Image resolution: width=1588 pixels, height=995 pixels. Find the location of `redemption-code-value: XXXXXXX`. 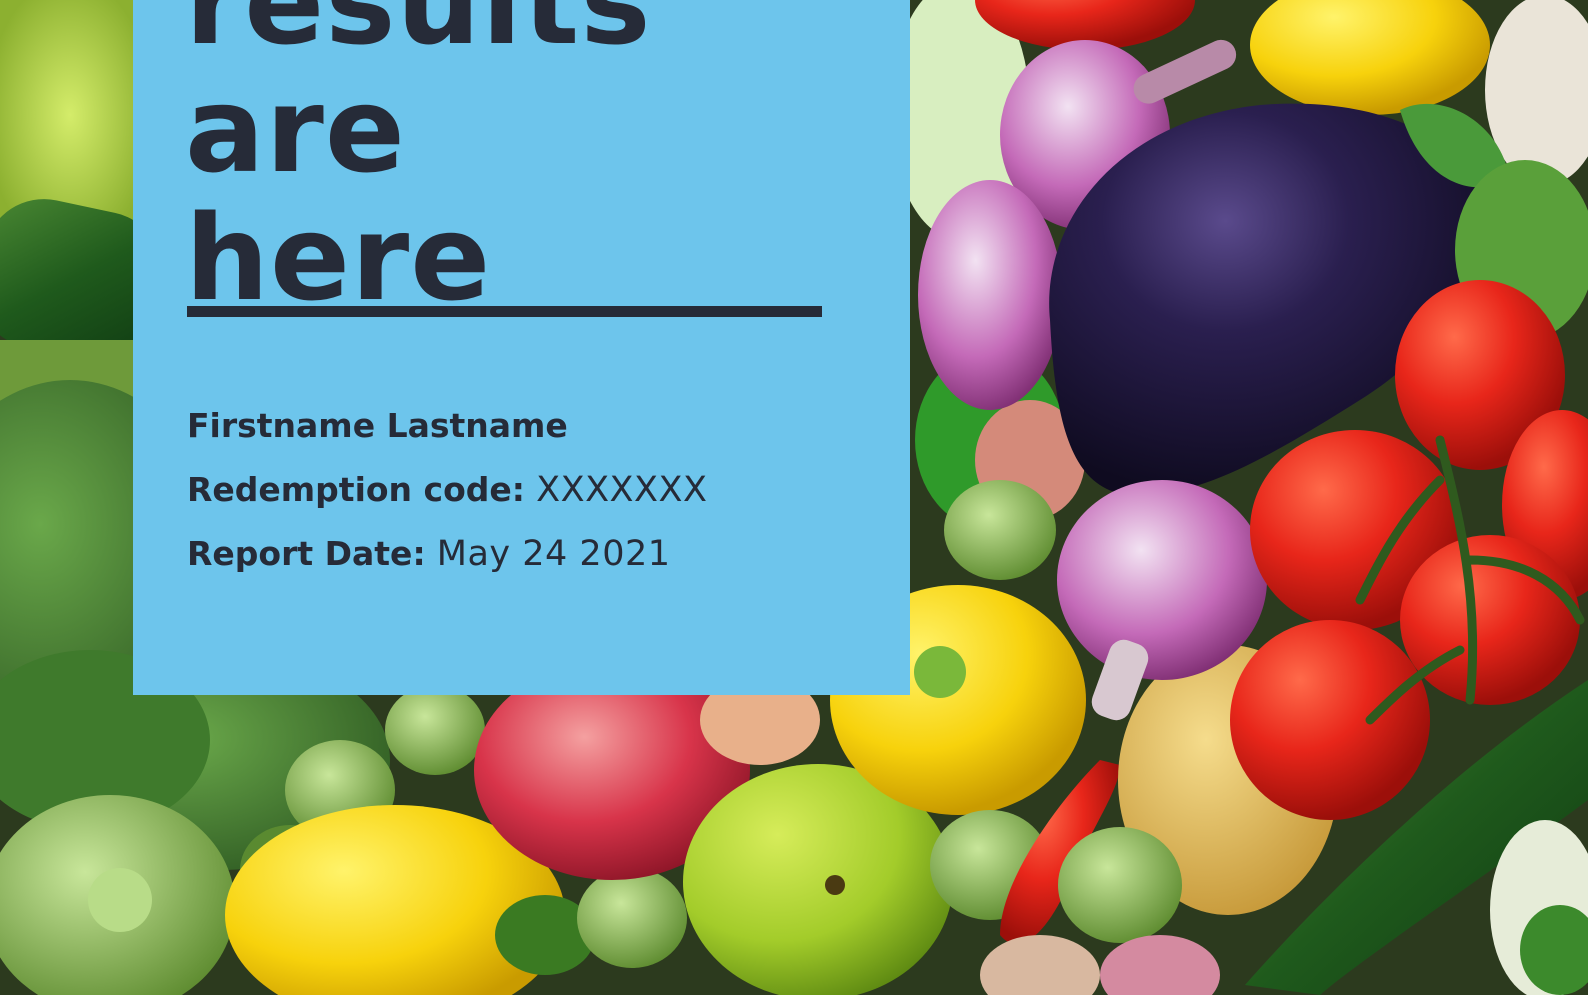

redemption-code-value: XXXXXXX is located at coordinates (622, 490).